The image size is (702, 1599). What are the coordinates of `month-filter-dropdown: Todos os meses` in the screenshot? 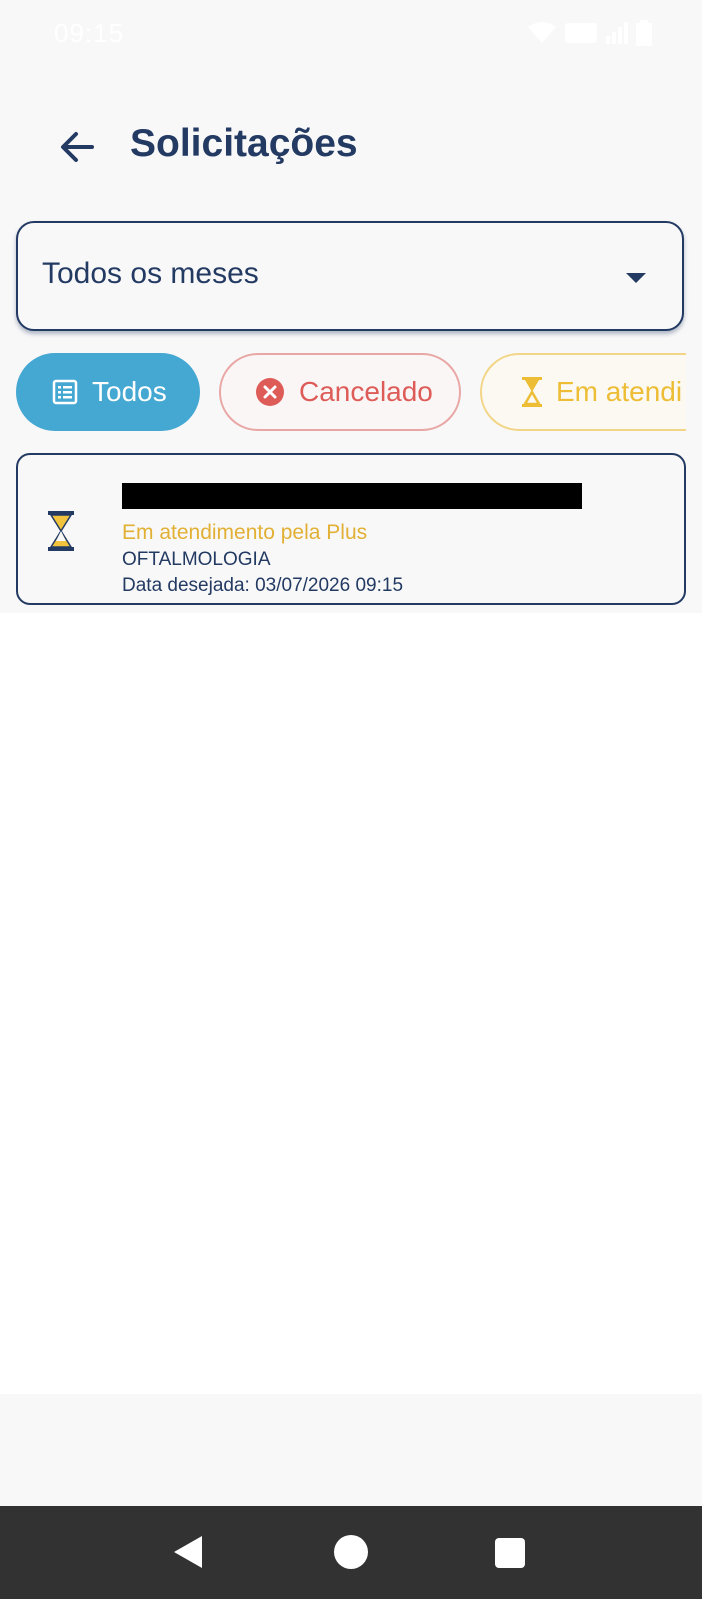 It's located at (350, 276).